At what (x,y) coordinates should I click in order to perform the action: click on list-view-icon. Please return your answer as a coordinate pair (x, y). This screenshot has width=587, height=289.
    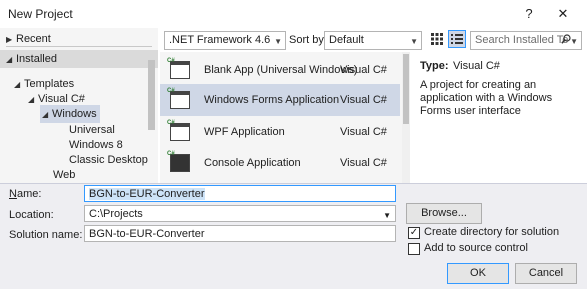
    Looking at the image, I should click on (457, 39).